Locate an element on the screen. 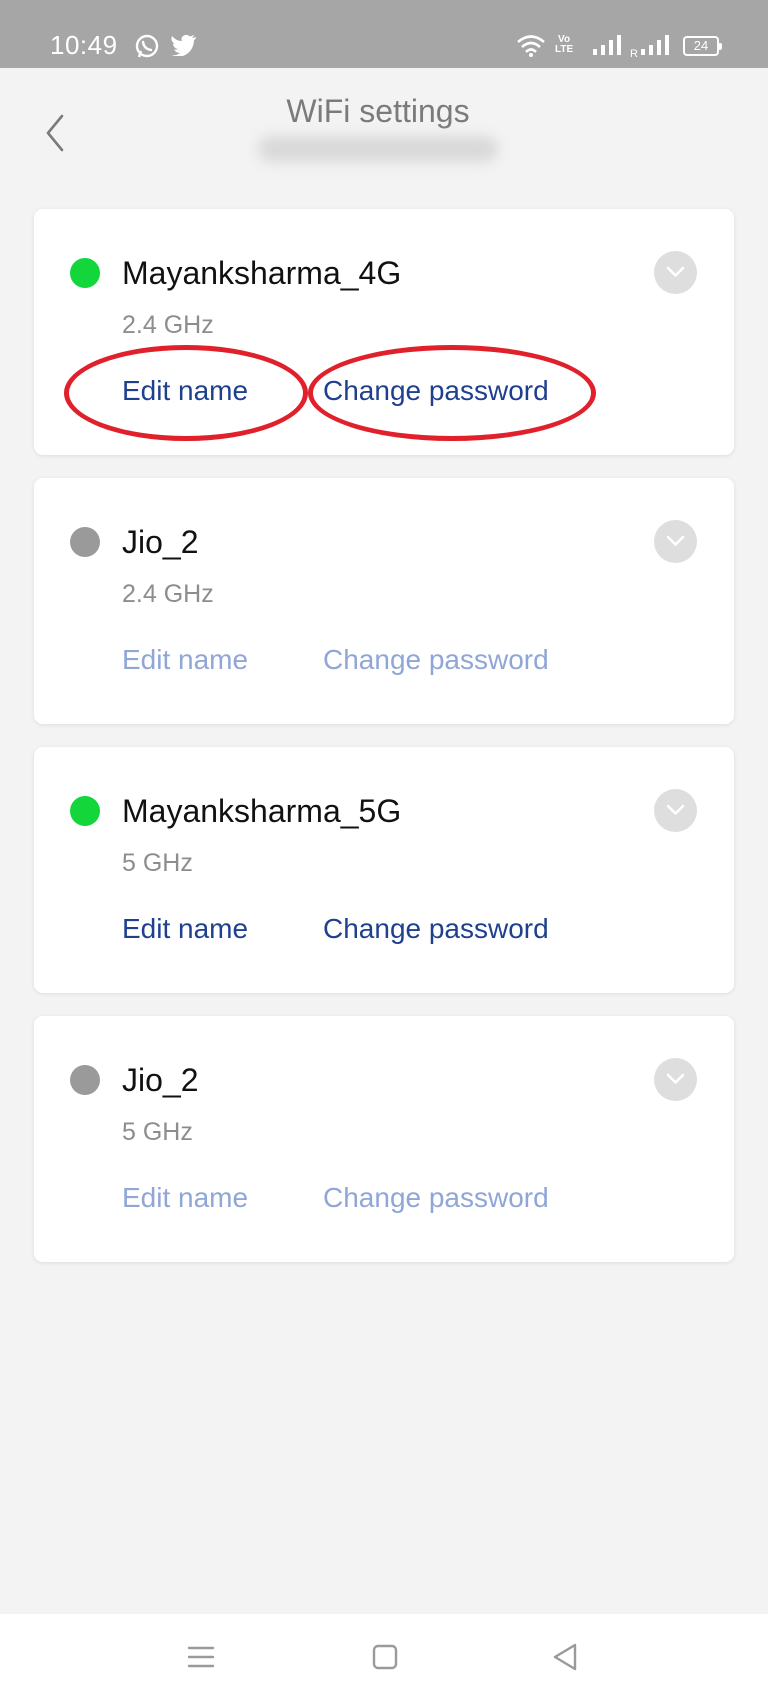 Image resolution: width=768 pixels, height=1707 pixels. signal-icon is located at coordinates (607, 45).